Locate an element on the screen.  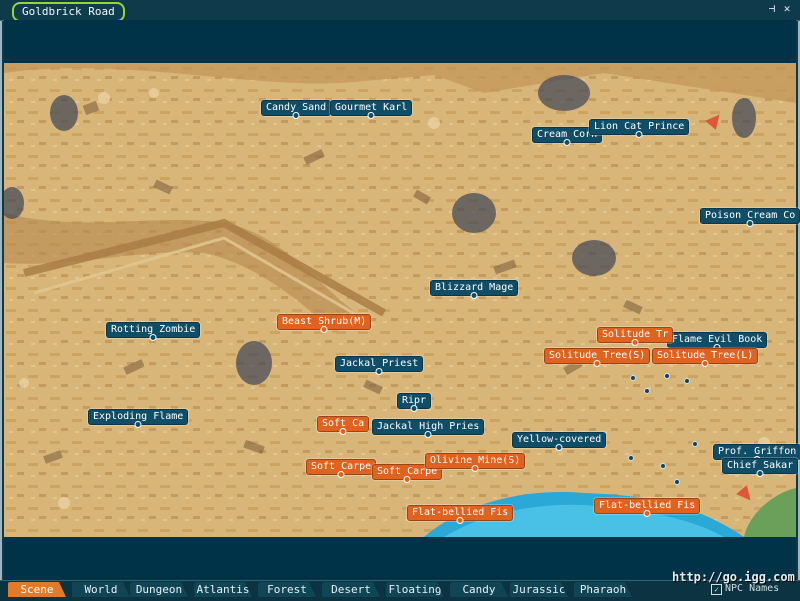
npc-label: Gourmet Karl is located at coordinates (371, 108).